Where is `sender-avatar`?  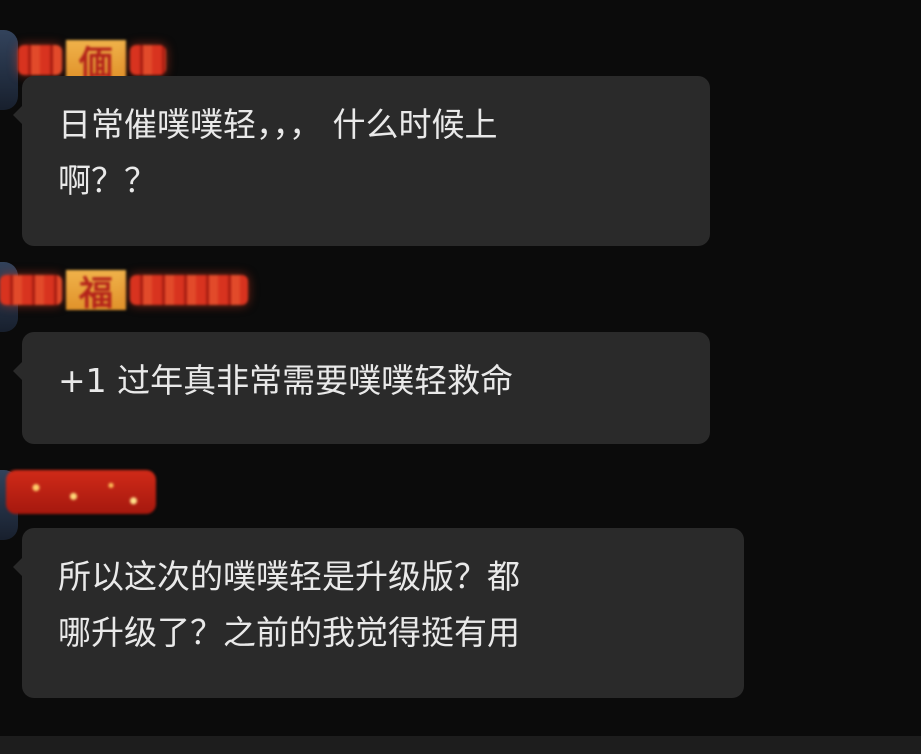 sender-avatar is located at coordinates (9, 70).